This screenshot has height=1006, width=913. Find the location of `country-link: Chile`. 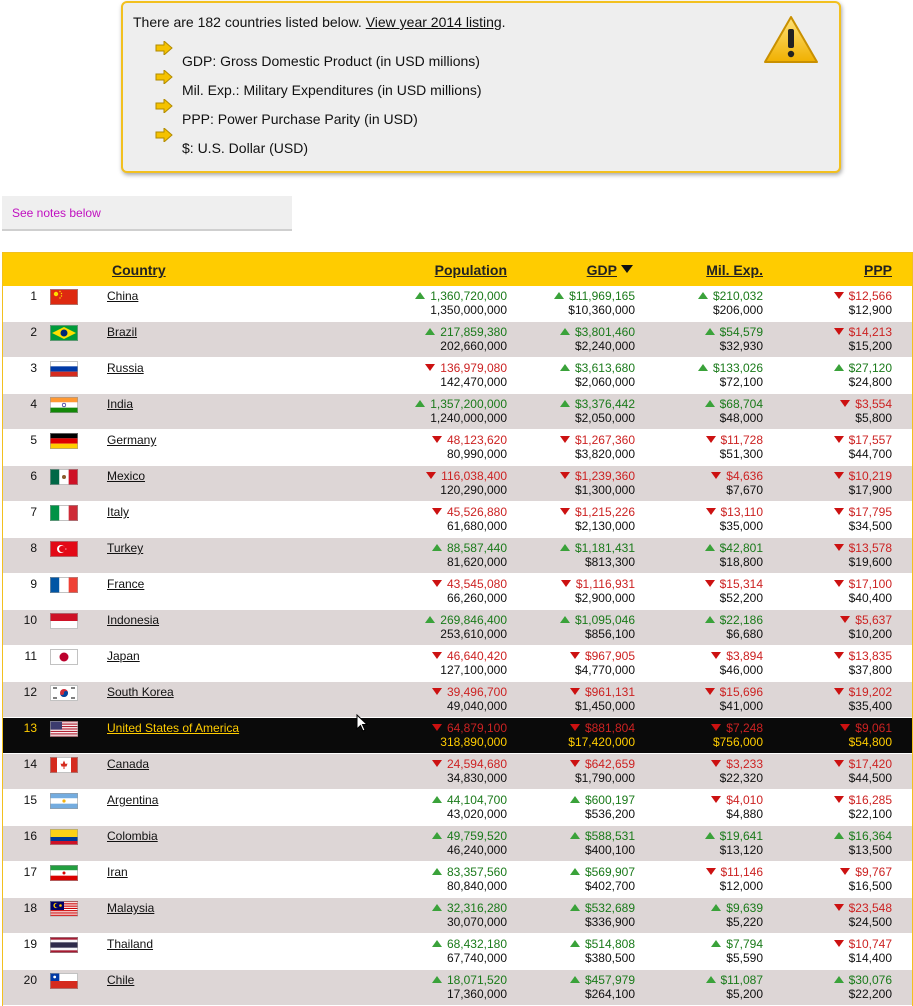

country-link: Chile is located at coordinates (120, 980).